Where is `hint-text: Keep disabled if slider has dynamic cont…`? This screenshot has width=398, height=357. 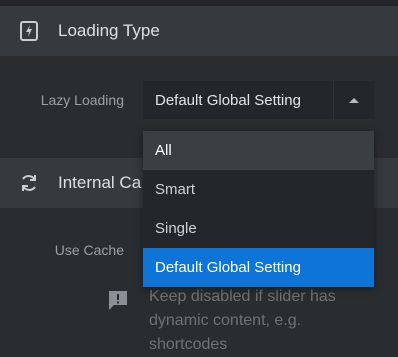 hint-text: Keep disabled if slider has dynamic cont… is located at coordinates (242, 320).